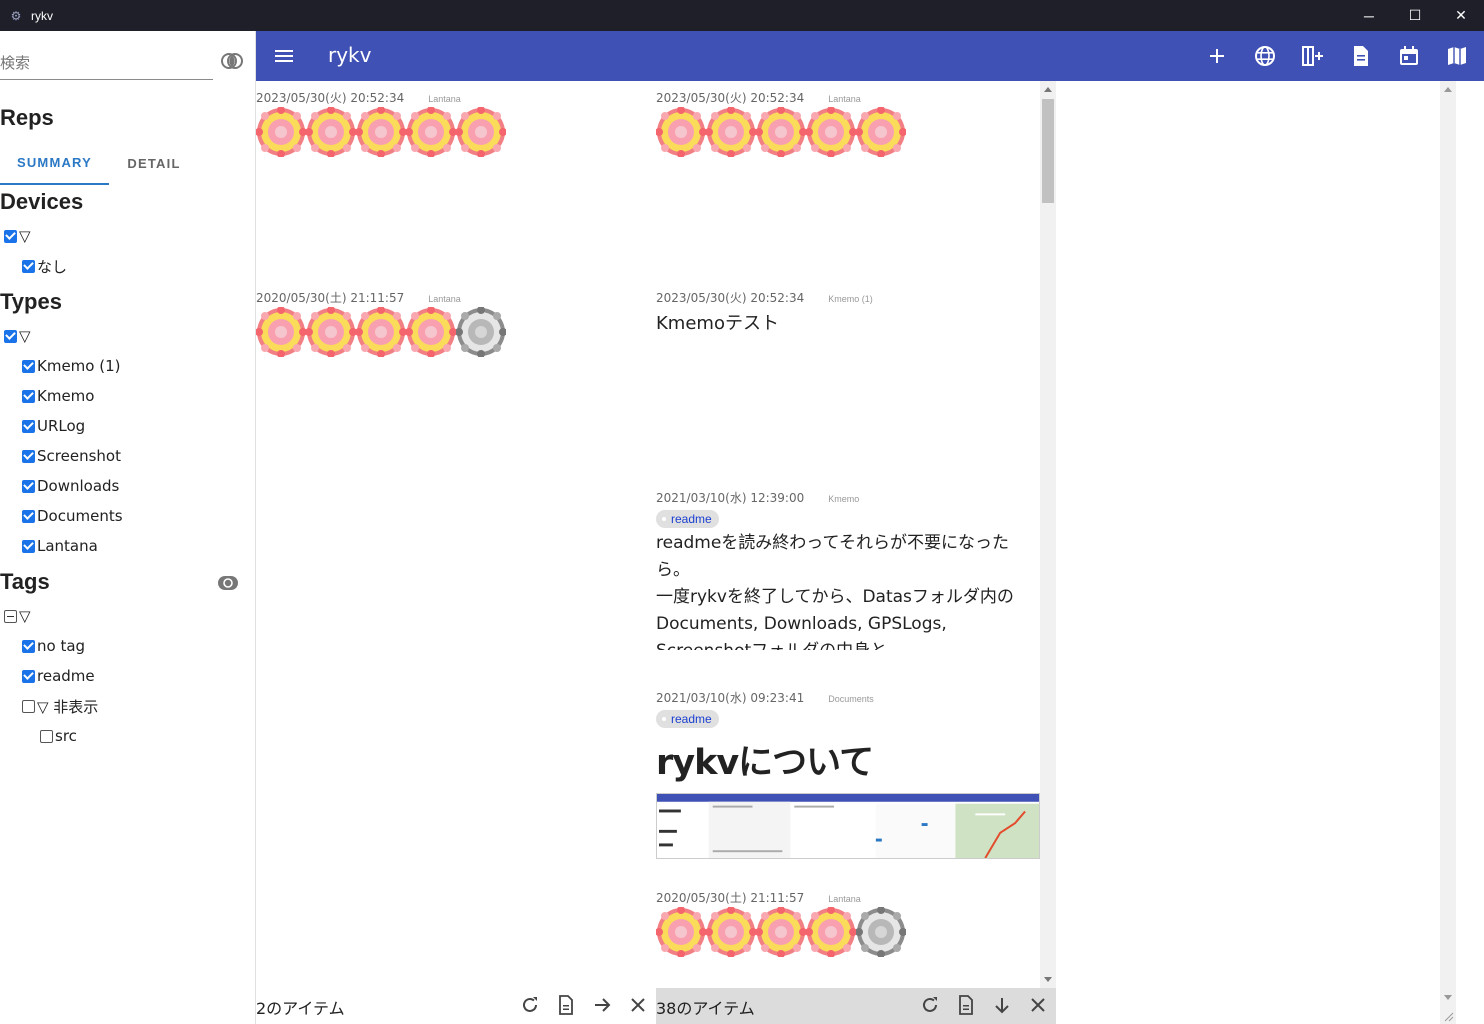  What do you see at coordinates (330, 98) in the screenshot?
I see `item-time: 2023/05/30(火) 20:52:34` at bounding box center [330, 98].